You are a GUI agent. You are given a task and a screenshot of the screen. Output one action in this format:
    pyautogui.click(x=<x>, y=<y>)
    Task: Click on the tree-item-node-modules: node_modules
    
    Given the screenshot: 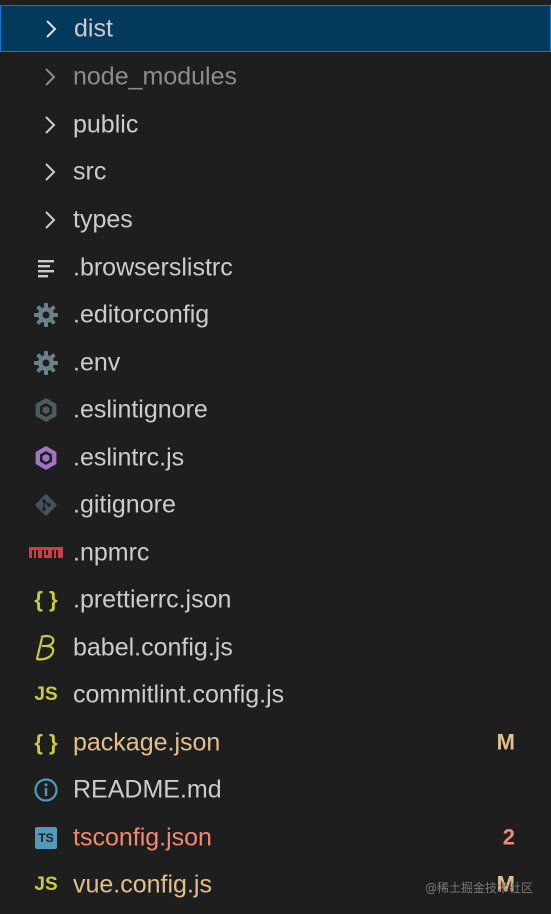 What is the action you would take?
    pyautogui.click(x=275, y=76)
    